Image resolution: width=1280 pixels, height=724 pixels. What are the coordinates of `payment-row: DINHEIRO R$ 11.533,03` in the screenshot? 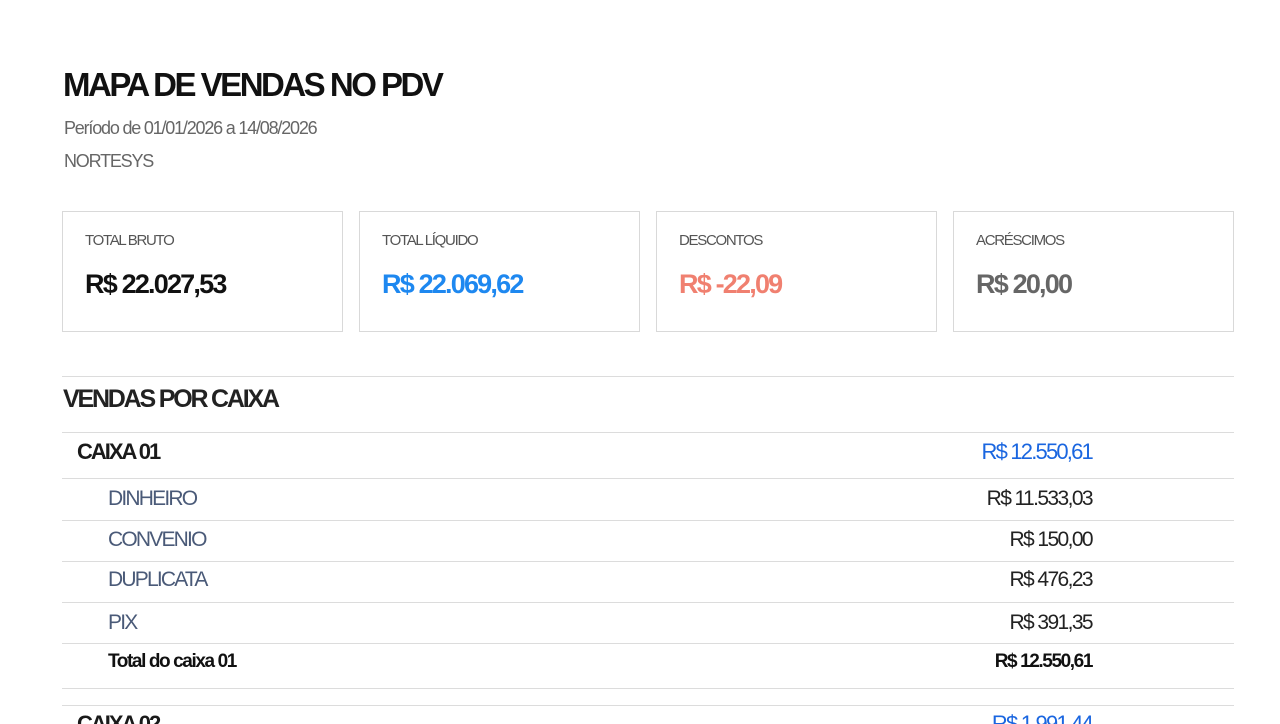 It's located at (648, 500).